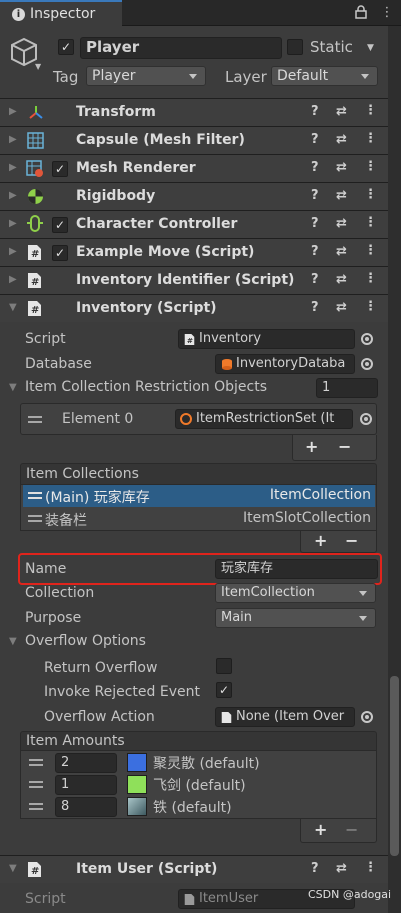 The width and height of the screenshot is (401, 913). What do you see at coordinates (198, 806) in the screenshot?
I see `list-item: 8 铁 (default)` at bounding box center [198, 806].